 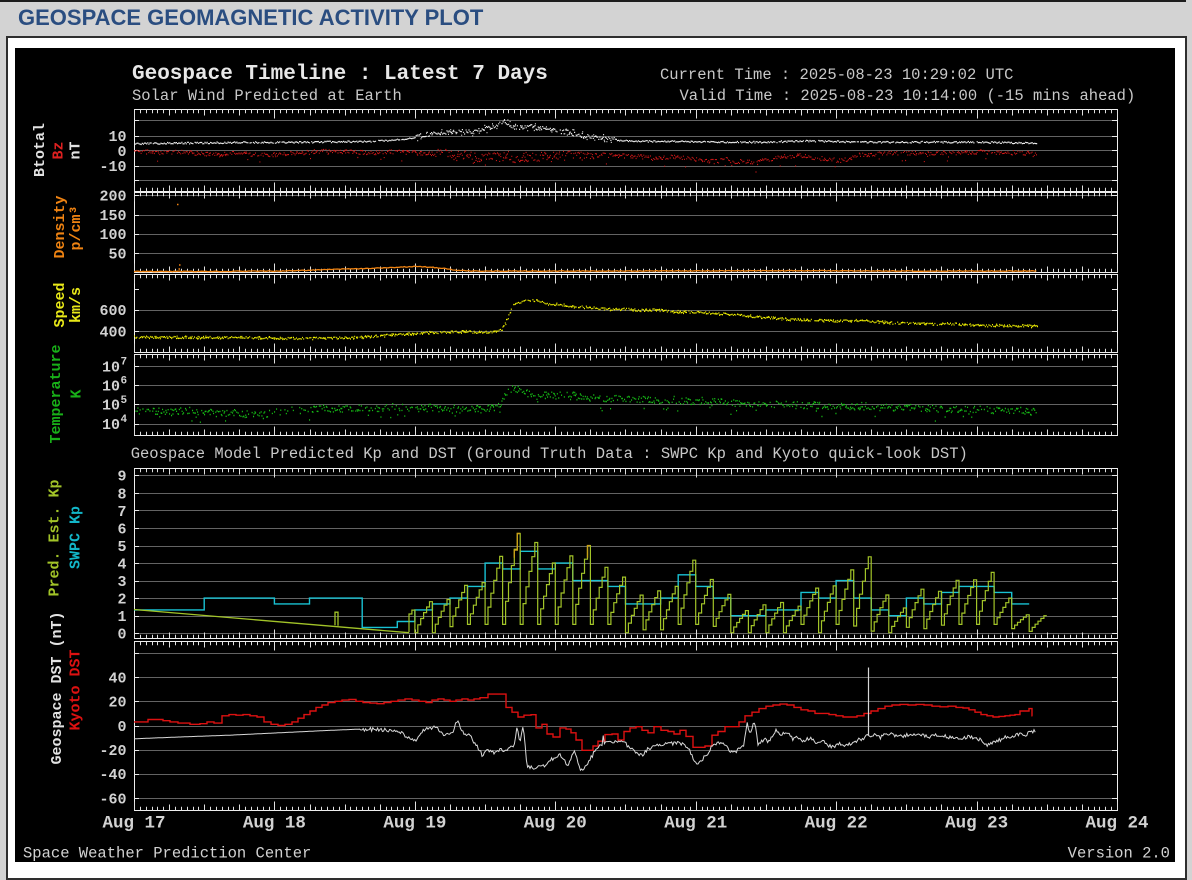 What do you see at coordinates (112, 799) in the screenshot?
I see `svg-text: -60` at bounding box center [112, 799].